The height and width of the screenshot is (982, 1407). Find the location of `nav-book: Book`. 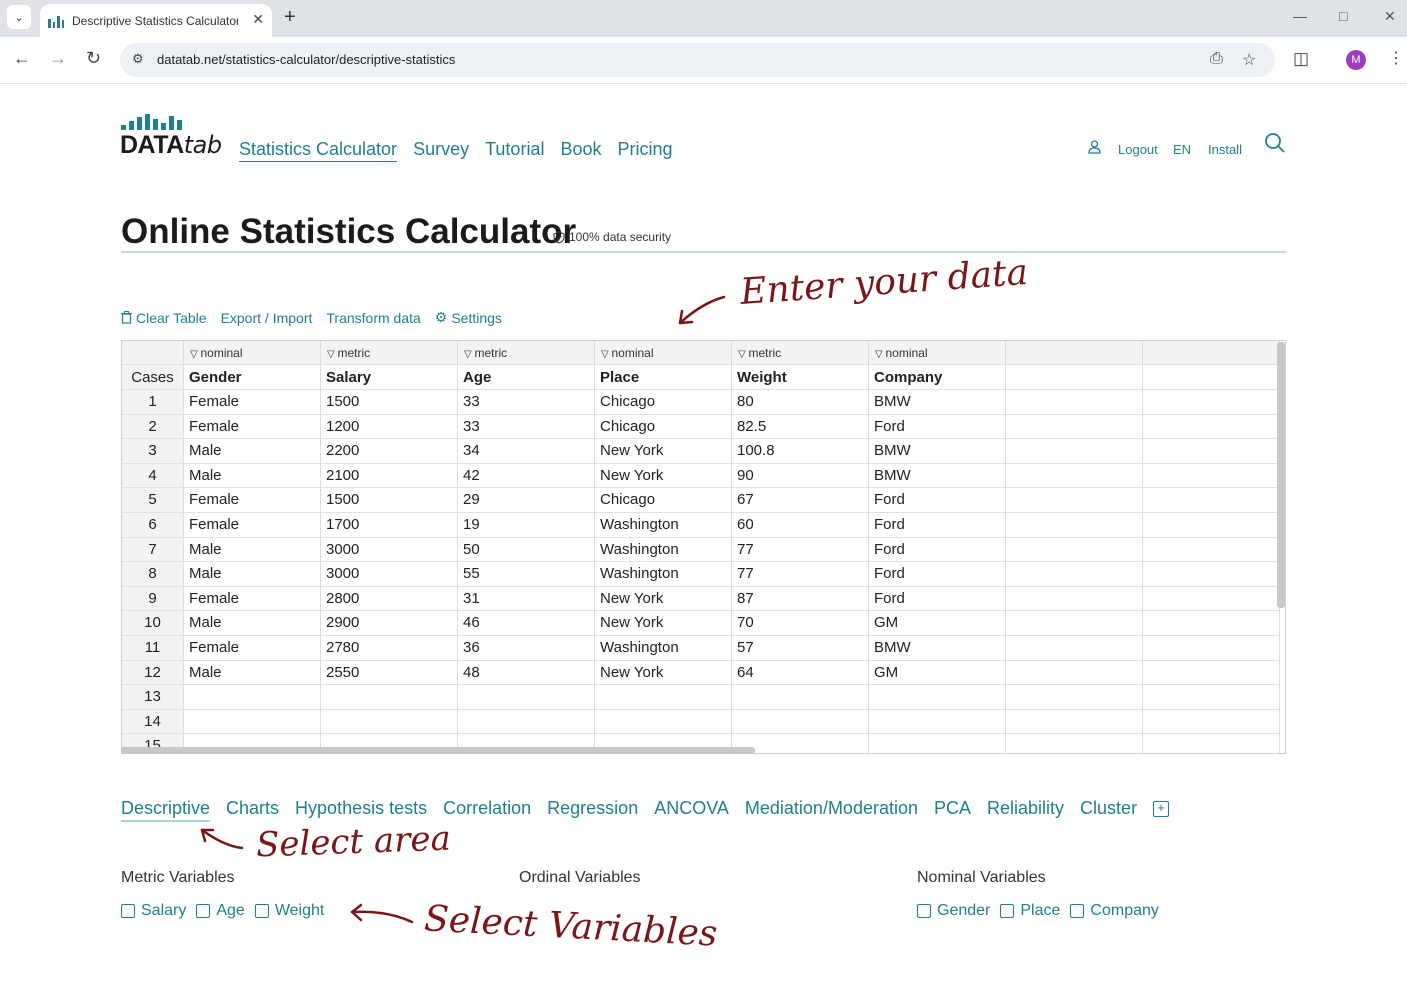

nav-book: Book is located at coordinates (580, 150).